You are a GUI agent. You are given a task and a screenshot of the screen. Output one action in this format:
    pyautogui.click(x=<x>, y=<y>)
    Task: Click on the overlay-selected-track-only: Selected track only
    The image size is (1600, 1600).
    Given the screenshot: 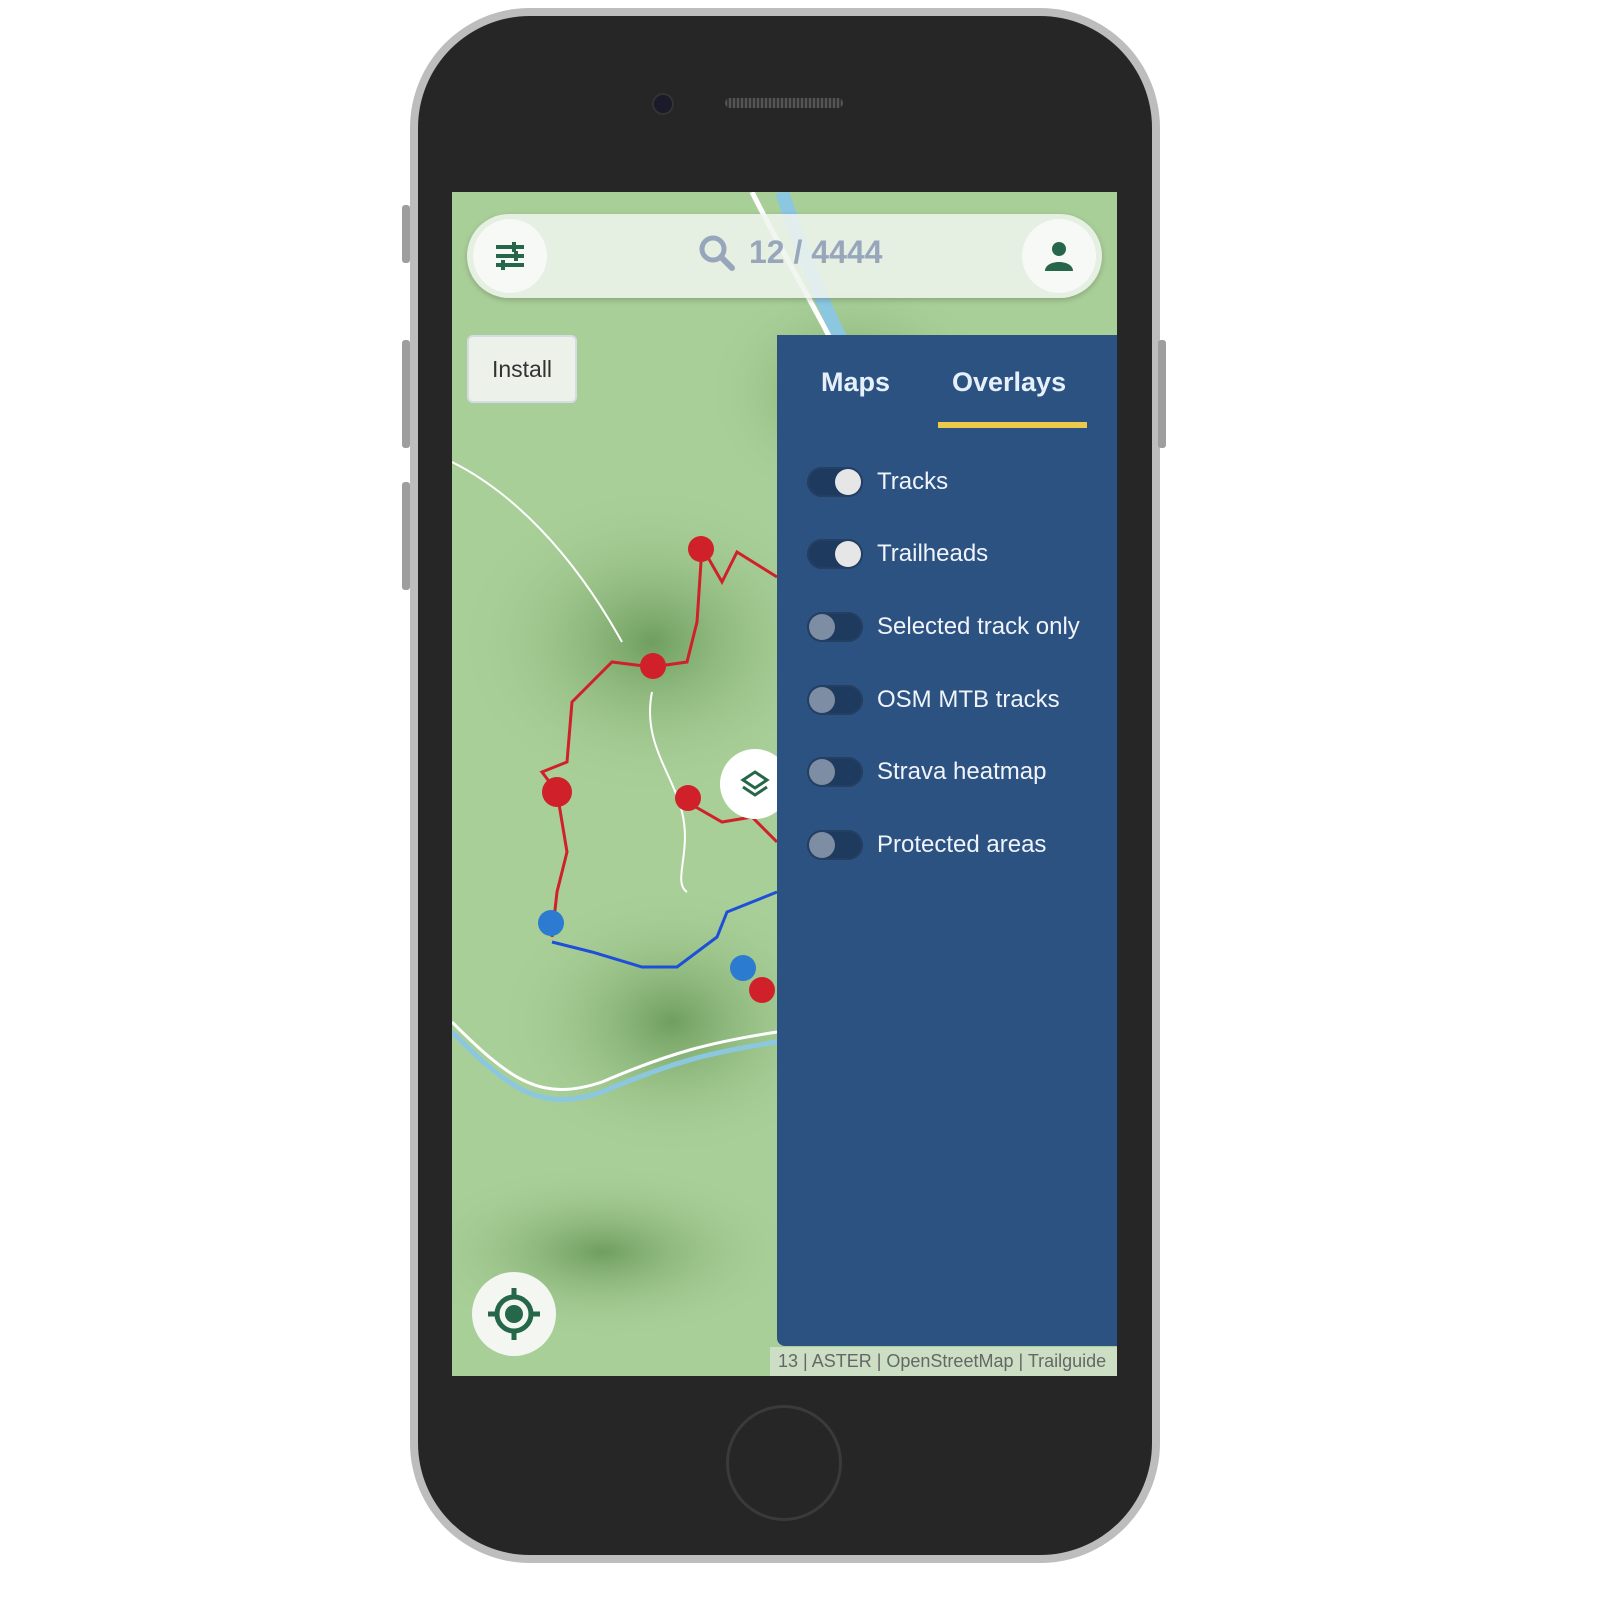 What is the action you would take?
    pyautogui.click(x=943, y=627)
    